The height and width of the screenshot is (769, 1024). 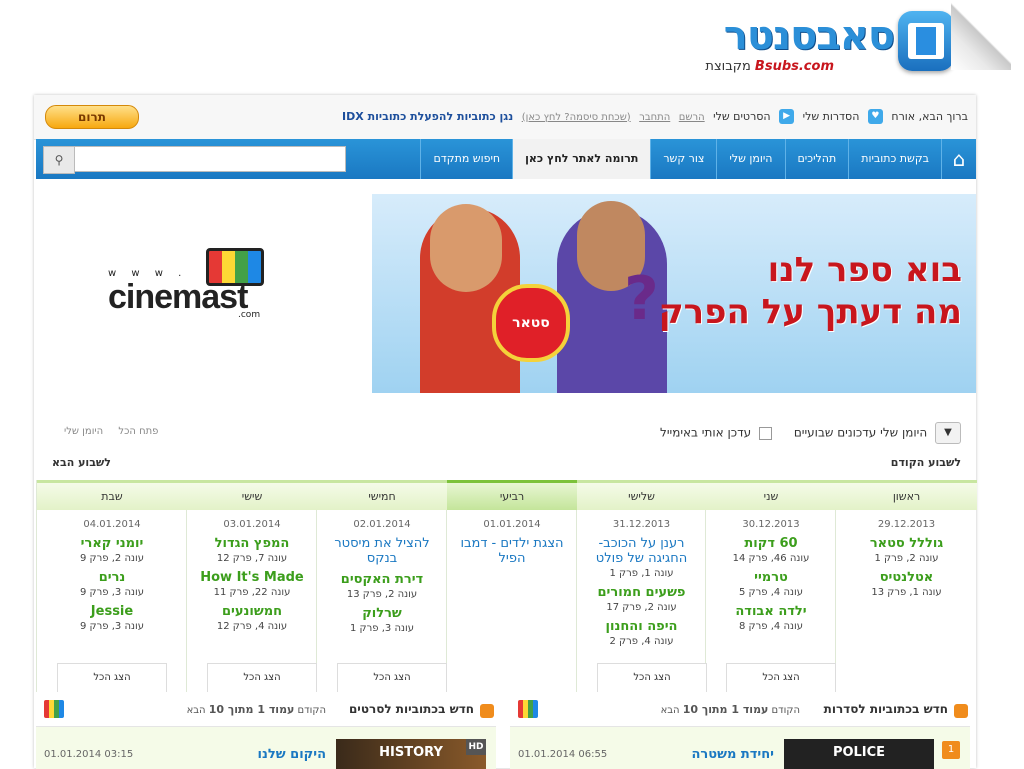 What do you see at coordinates (831, 116) in the screenshot?
I see `my-series-link: הסדרות שלי` at bounding box center [831, 116].